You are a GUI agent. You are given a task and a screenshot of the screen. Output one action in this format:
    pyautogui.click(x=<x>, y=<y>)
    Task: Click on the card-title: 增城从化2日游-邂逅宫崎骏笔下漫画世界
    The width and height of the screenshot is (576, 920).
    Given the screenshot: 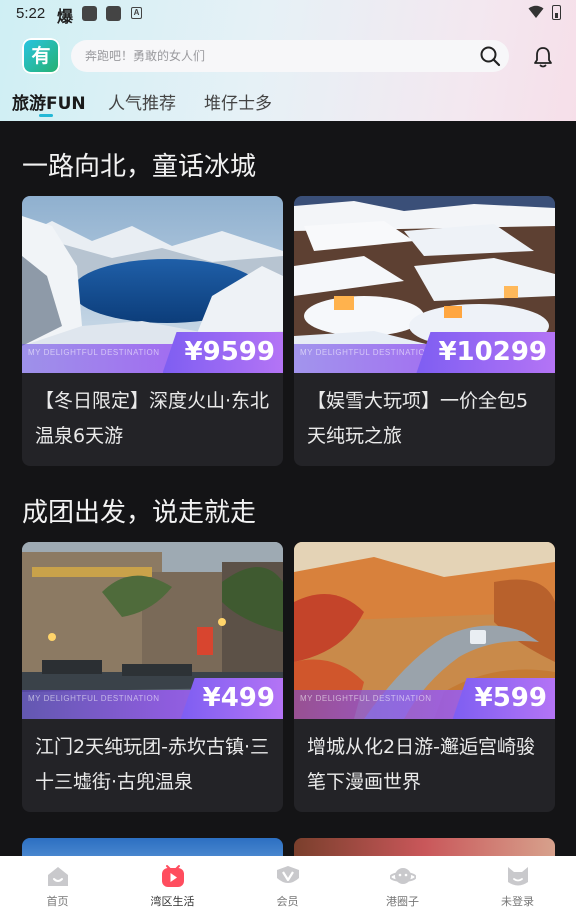 What is the action you would take?
    pyautogui.click(x=421, y=764)
    